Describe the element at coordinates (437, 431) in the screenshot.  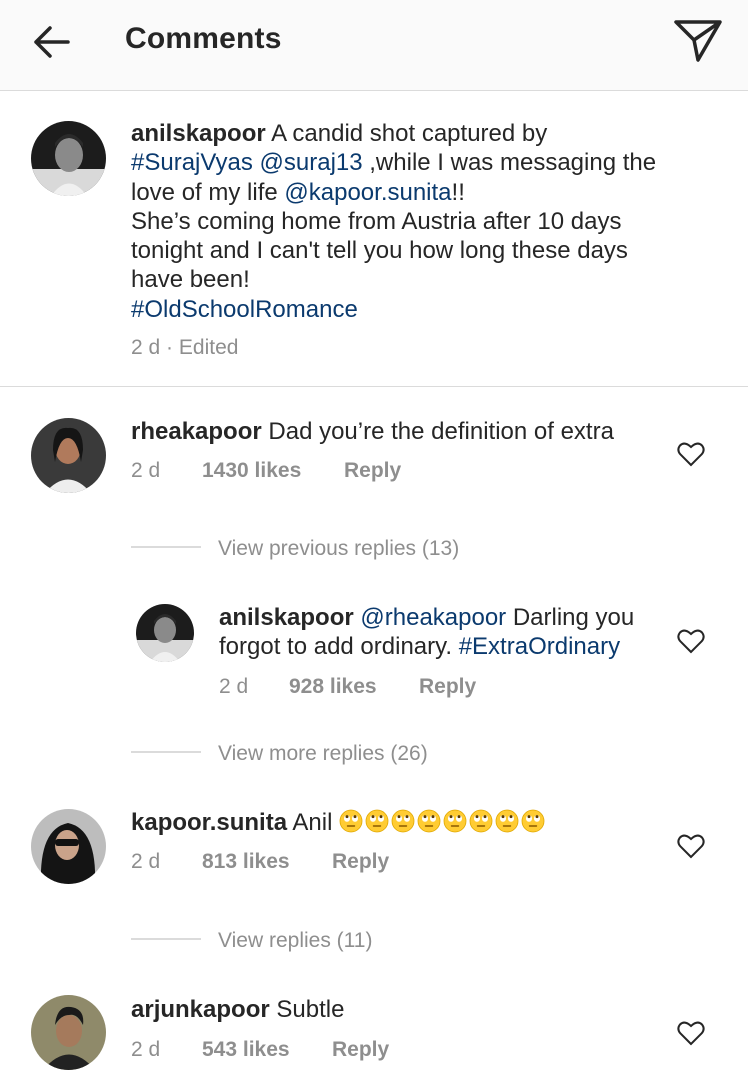
I see `comment-body: Dad you’re the definition of extra` at that location.